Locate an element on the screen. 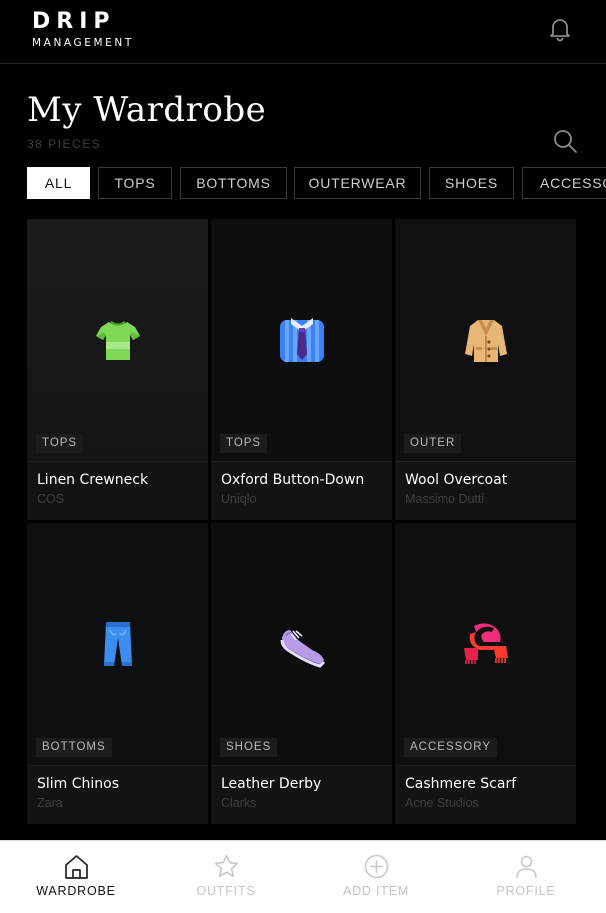 The width and height of the screenshot is (606, 913). item-info: Cashmere Scarf Acne Studios is located at coordinates (485, 794).